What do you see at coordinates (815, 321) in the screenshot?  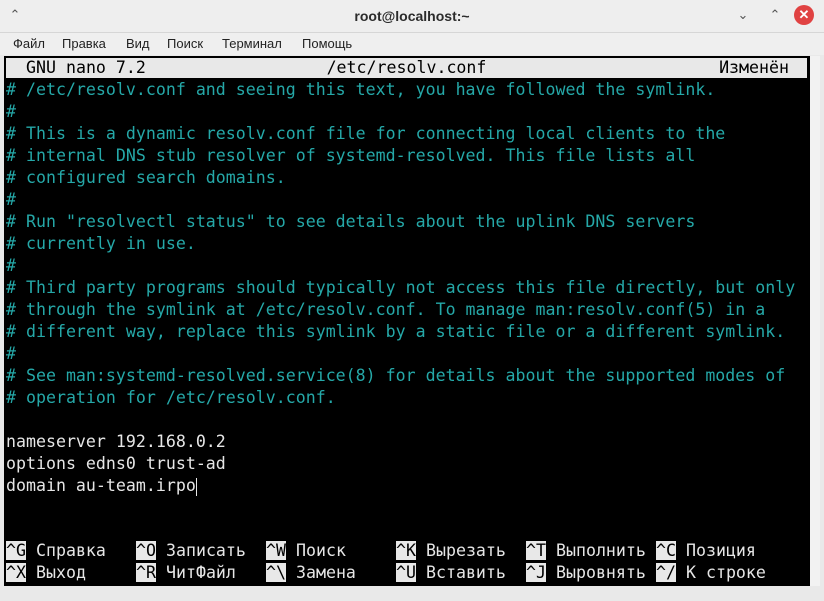 I see `scrollbar` at bounding box center [815, 321].